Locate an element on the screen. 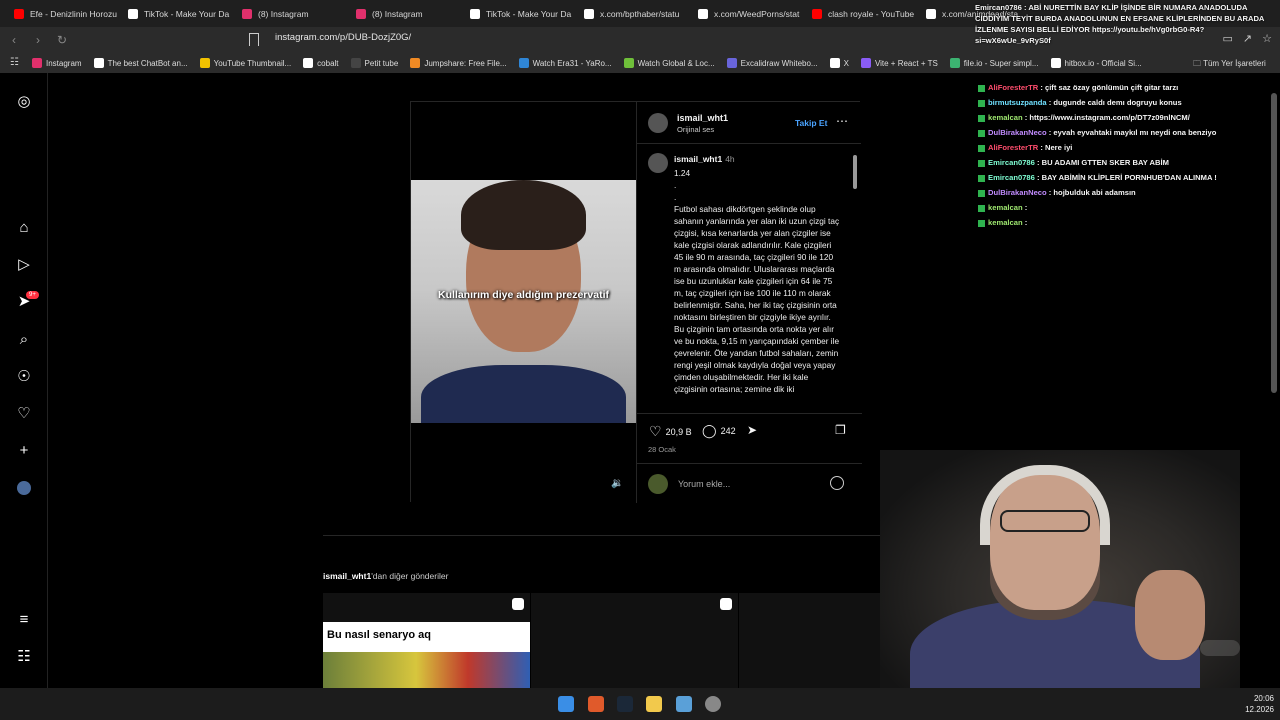 The height and width of the screenshot is (720, 1280). caption-avatar is located at coordinates (658, 163).